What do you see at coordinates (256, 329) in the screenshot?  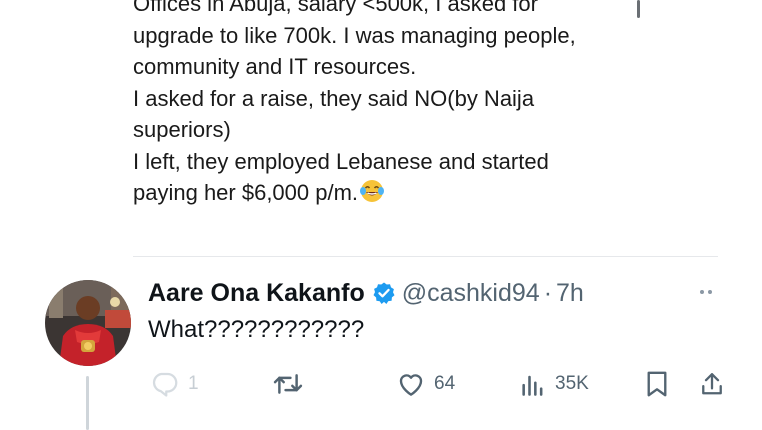 I see `reply-text: What????????????` at bounding box center [256, 329].